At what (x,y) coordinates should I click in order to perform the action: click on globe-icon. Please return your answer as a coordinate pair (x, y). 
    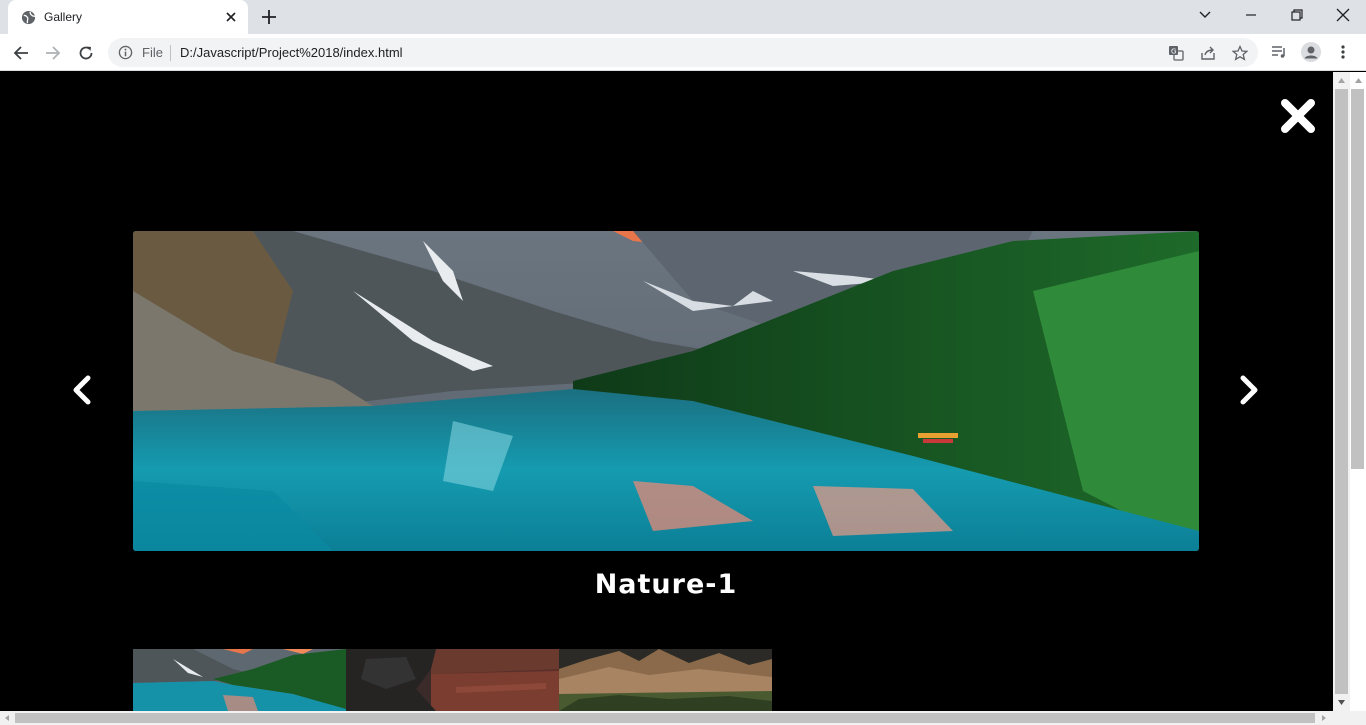
    Looking at the image, I should click on (28, 17).